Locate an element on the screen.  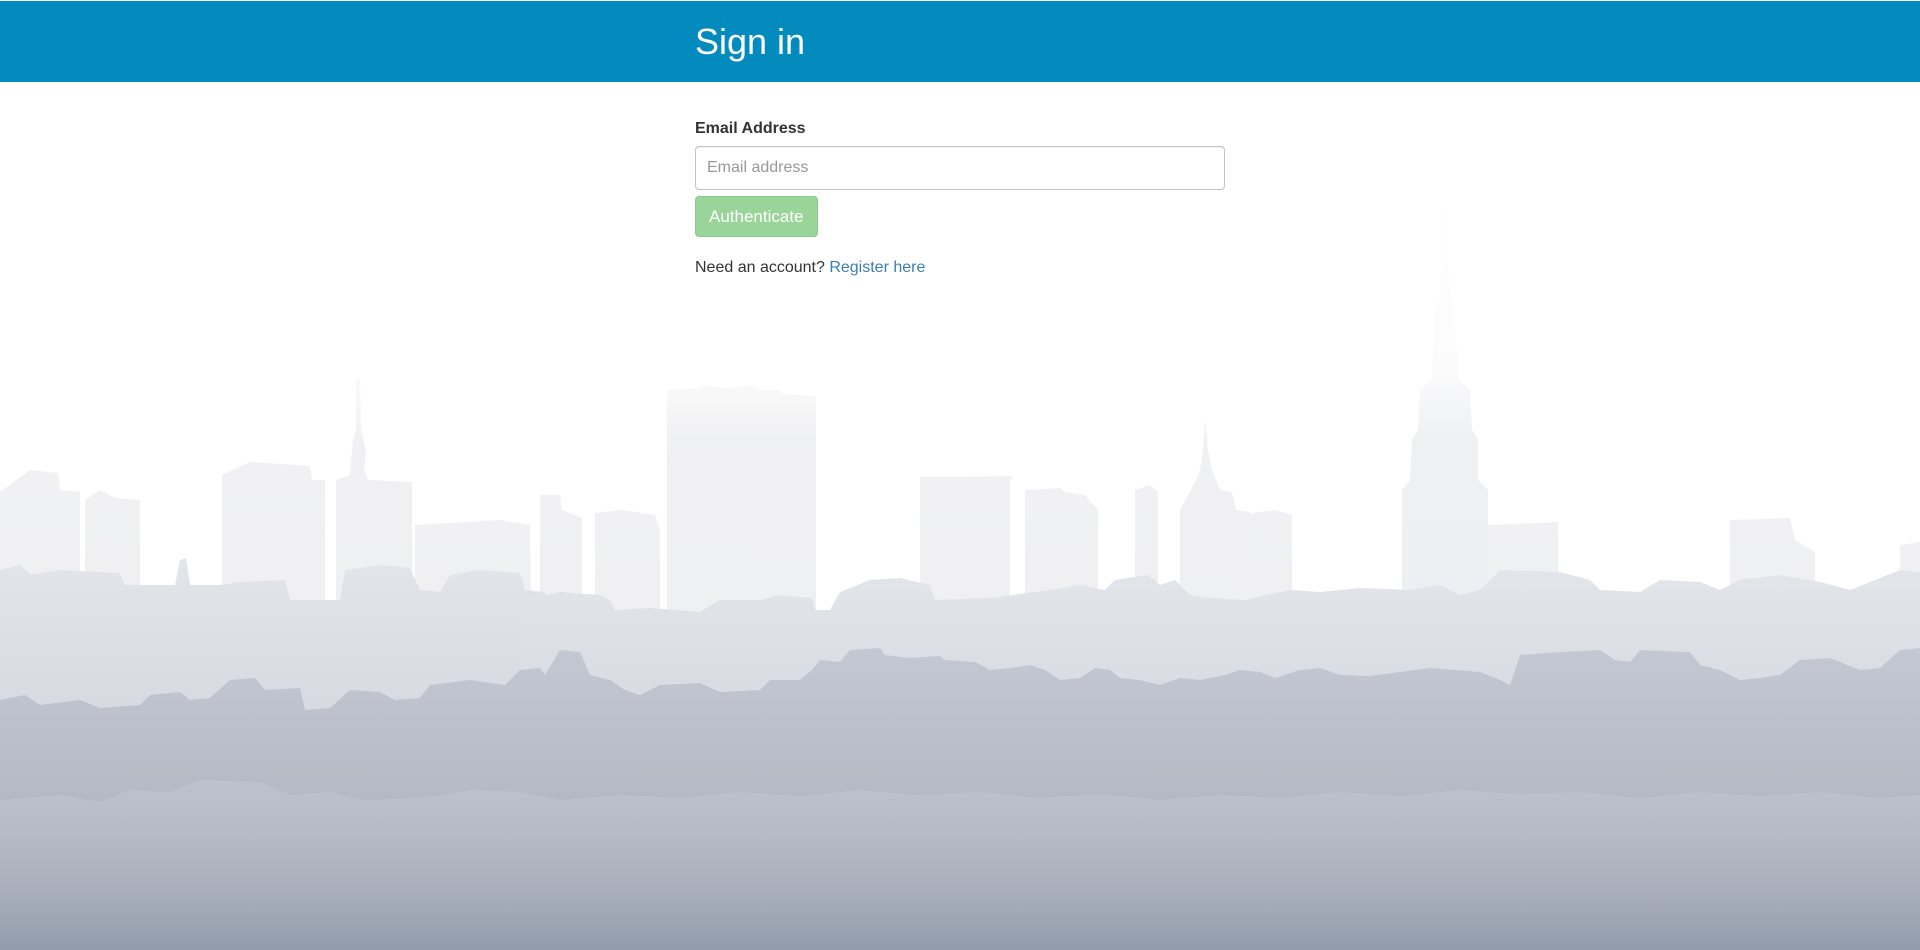
authenticate-button: Authenticate is located at coordinates (756, 216).